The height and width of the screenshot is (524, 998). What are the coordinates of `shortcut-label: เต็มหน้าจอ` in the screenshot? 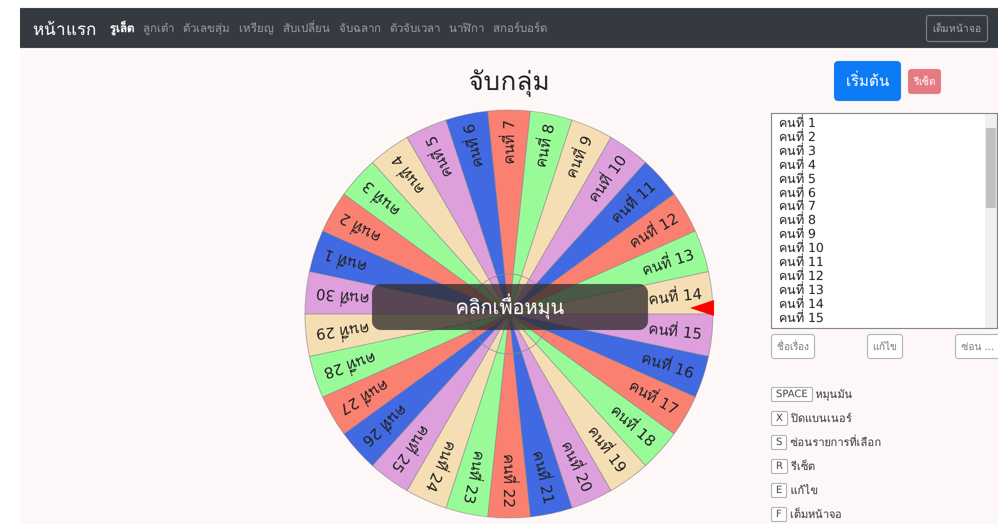 It's located at (816, 514).